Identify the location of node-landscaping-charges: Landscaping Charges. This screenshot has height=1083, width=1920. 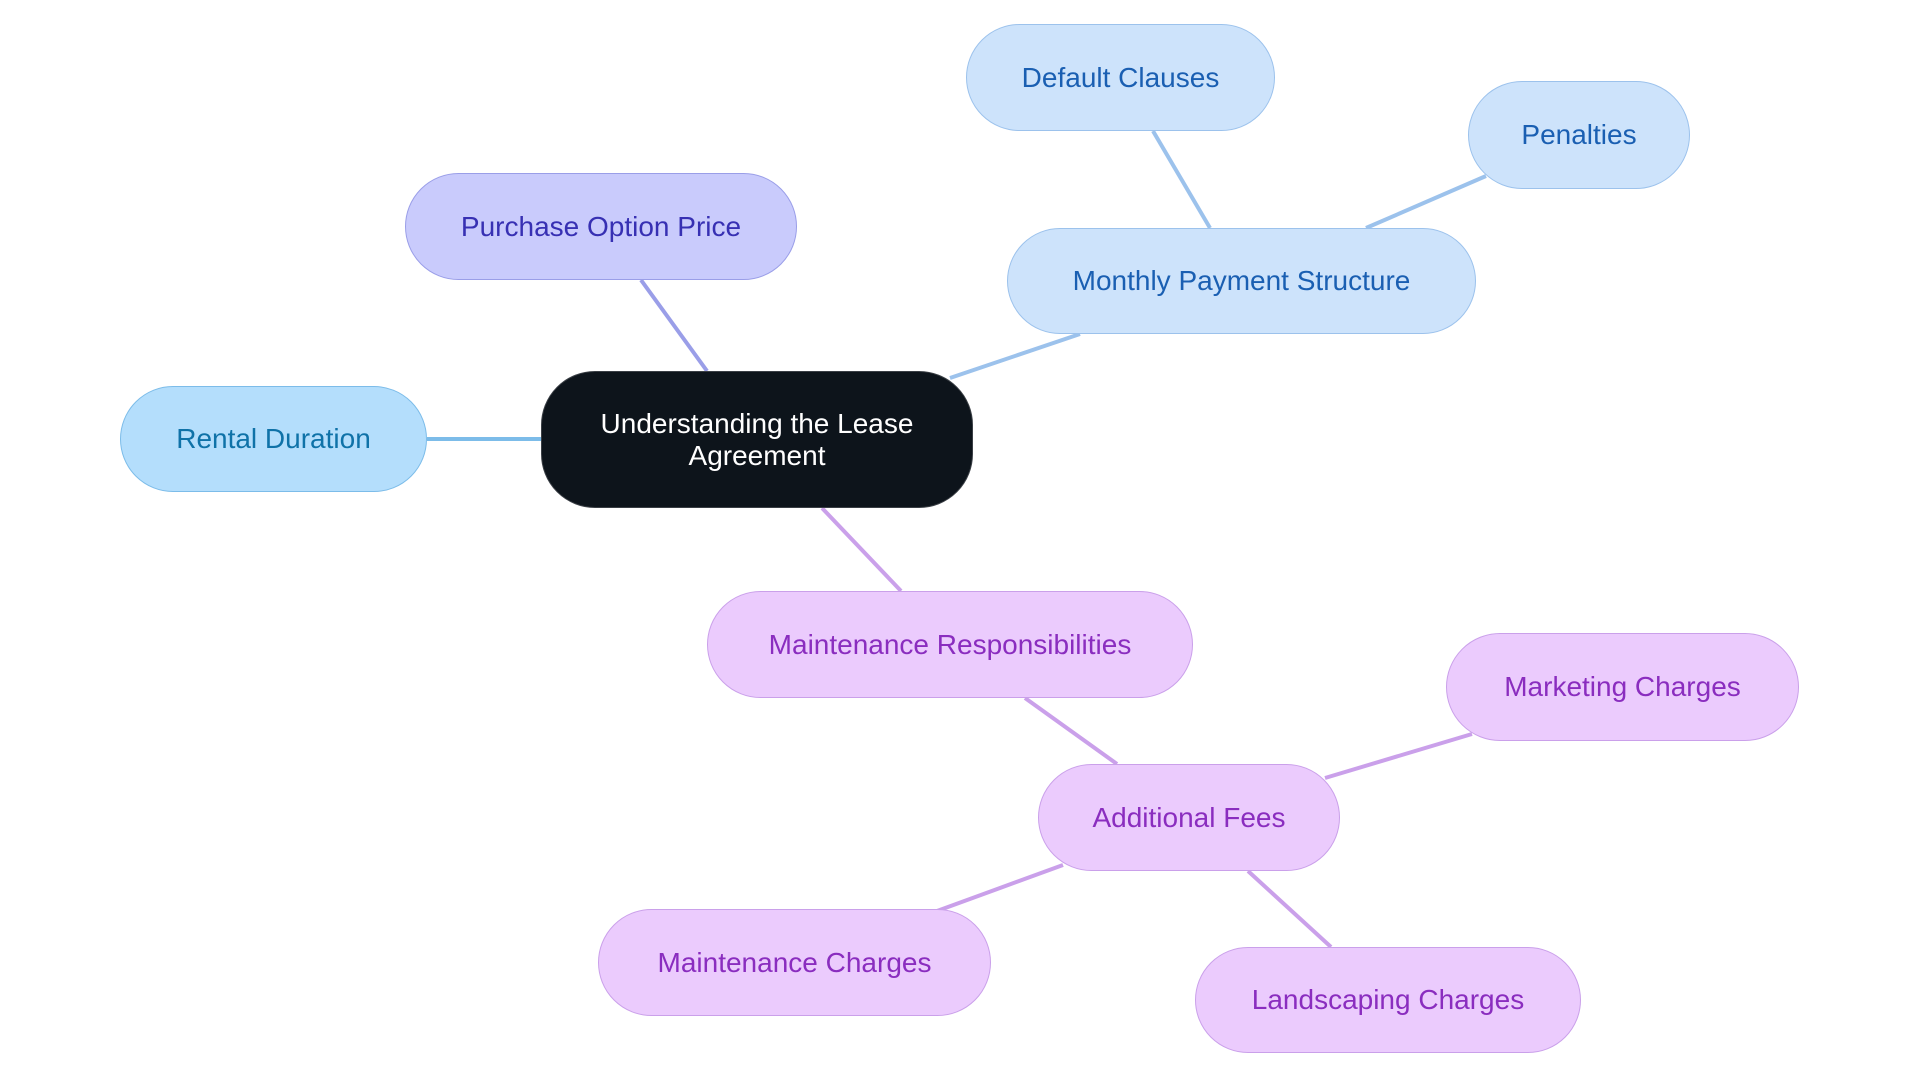
(1388, 1000).